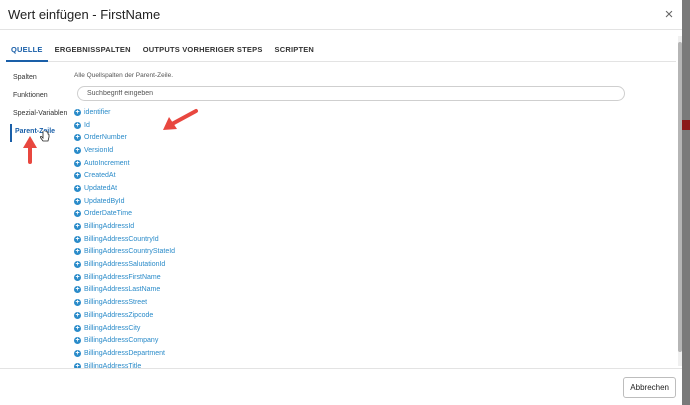  I want to click on arrow-right-annotation, so click(180, 119).